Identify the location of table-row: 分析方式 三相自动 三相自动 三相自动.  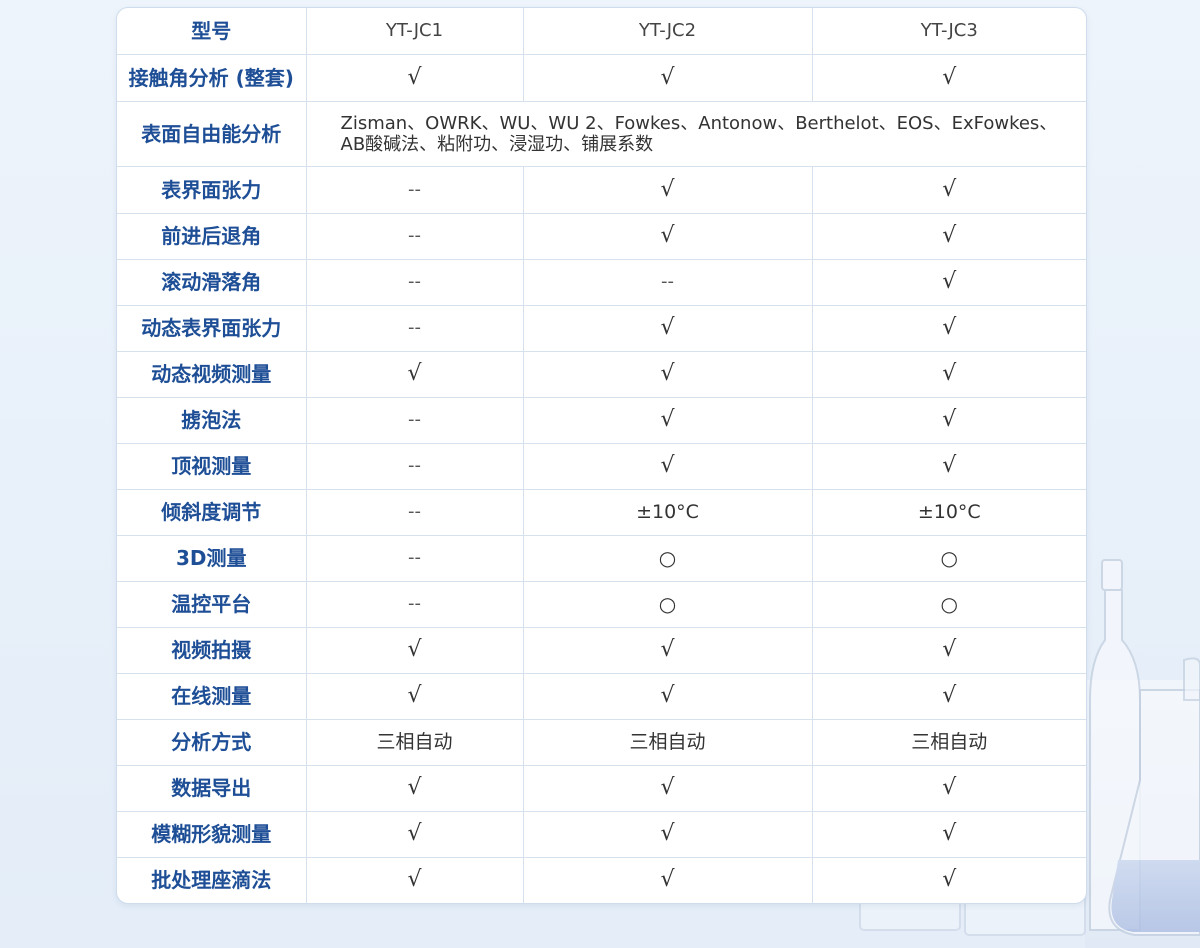
(601, 742).